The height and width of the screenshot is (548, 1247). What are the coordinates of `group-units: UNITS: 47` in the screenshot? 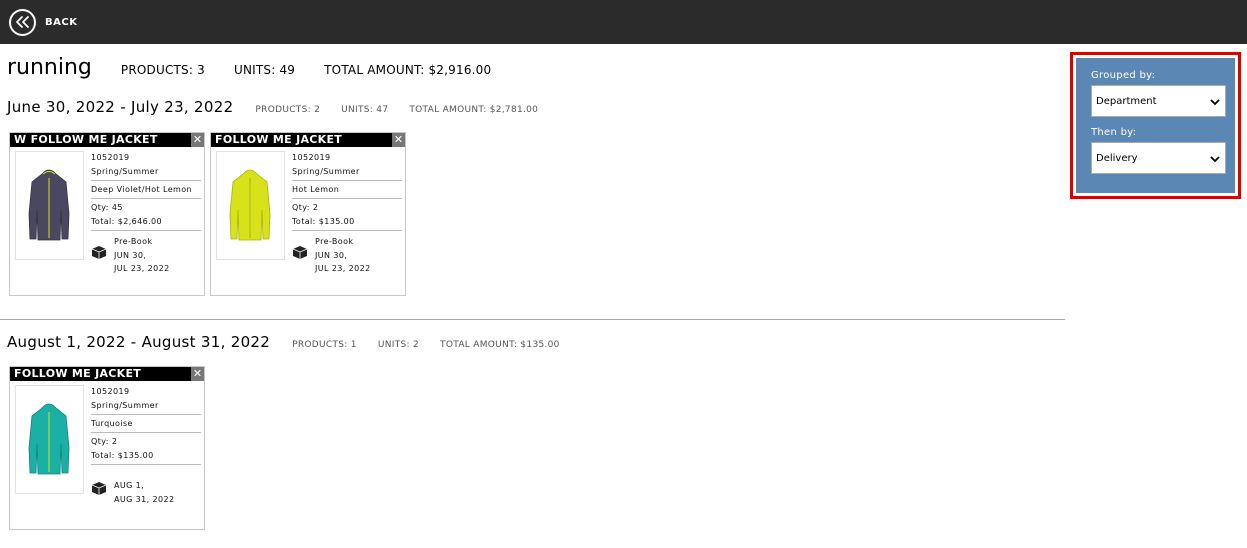 It's located at (365, 110).